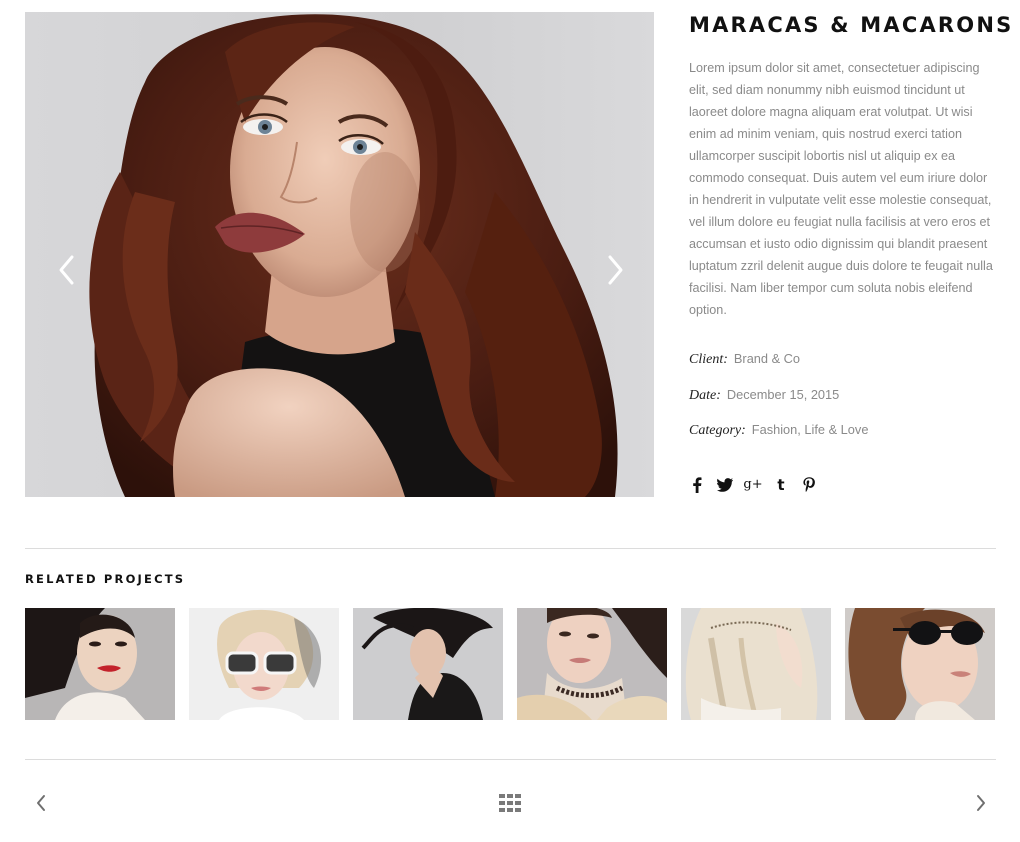 This screenshot has height=842, width=1020. I want to click on meta-category-label: Category:, so click(717, 430).